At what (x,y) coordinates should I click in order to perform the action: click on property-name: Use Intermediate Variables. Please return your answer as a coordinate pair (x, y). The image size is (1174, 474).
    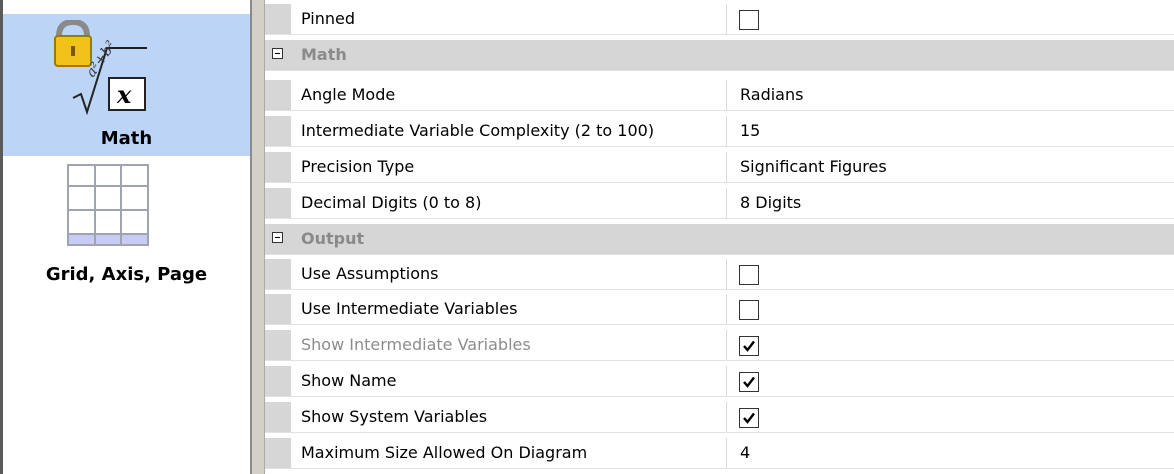
    Looking at the image, I should click on (509, 309).